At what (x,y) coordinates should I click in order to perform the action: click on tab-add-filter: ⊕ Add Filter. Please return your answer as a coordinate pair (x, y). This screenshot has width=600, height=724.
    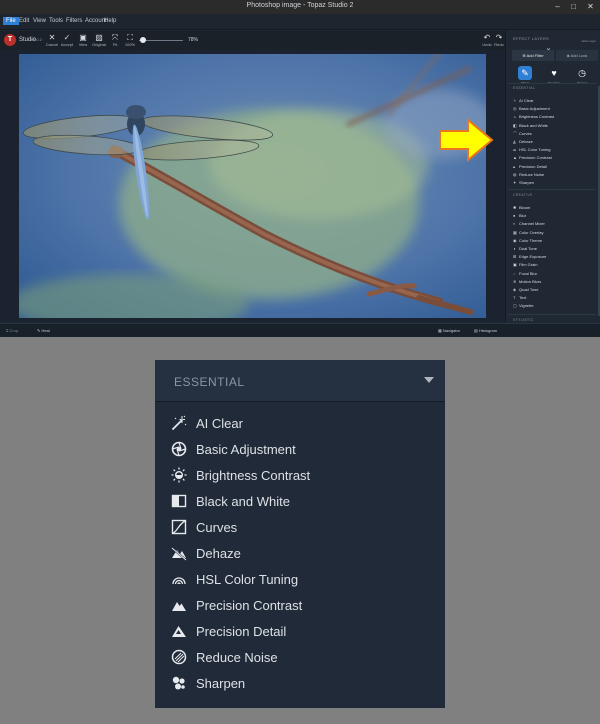
    Looking at the image, I should click on (533, 55).